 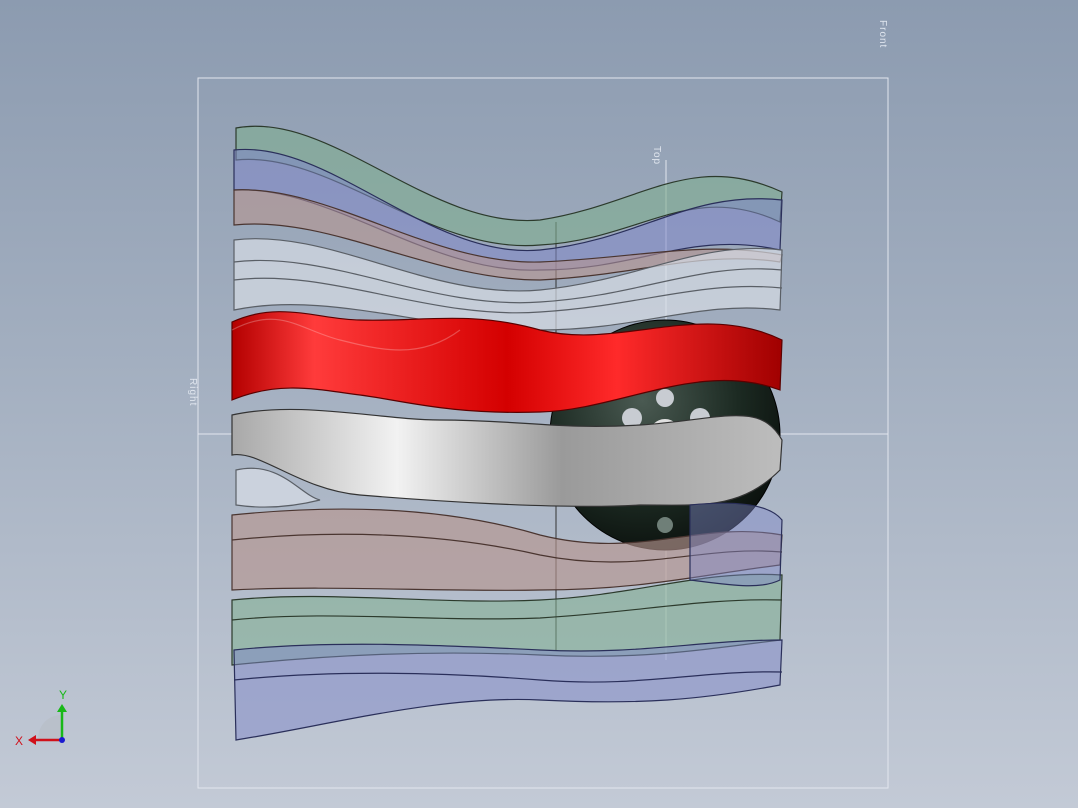 What do you see at coordinates (41, 718) in the screenshot?
I see `view-triad: Y X` at bounding box center [41, 718].